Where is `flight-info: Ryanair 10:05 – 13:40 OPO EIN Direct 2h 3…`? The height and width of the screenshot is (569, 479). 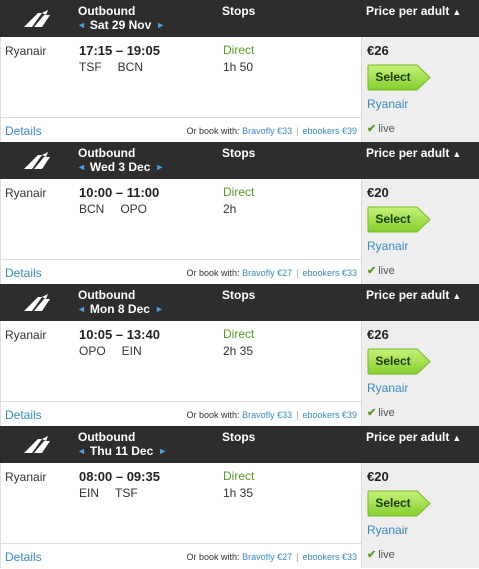 flight-info: Ryanair 10:05 – 13:40 OPO EIN Direct 2h 3… is located at coordinates (180, 361).